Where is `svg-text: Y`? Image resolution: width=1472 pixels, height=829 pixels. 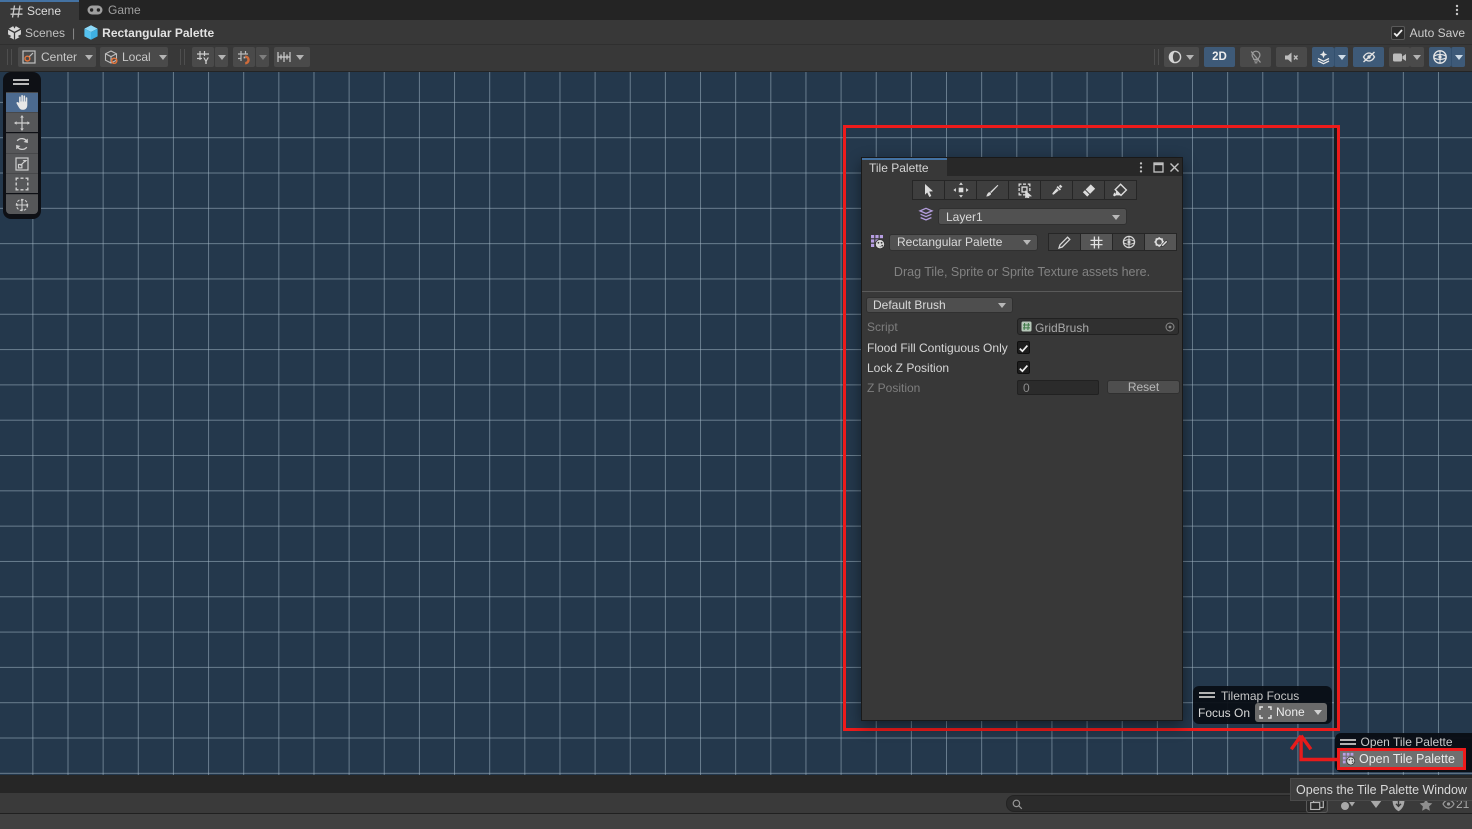 svg-text: Y is located at coordinates (206, 60).